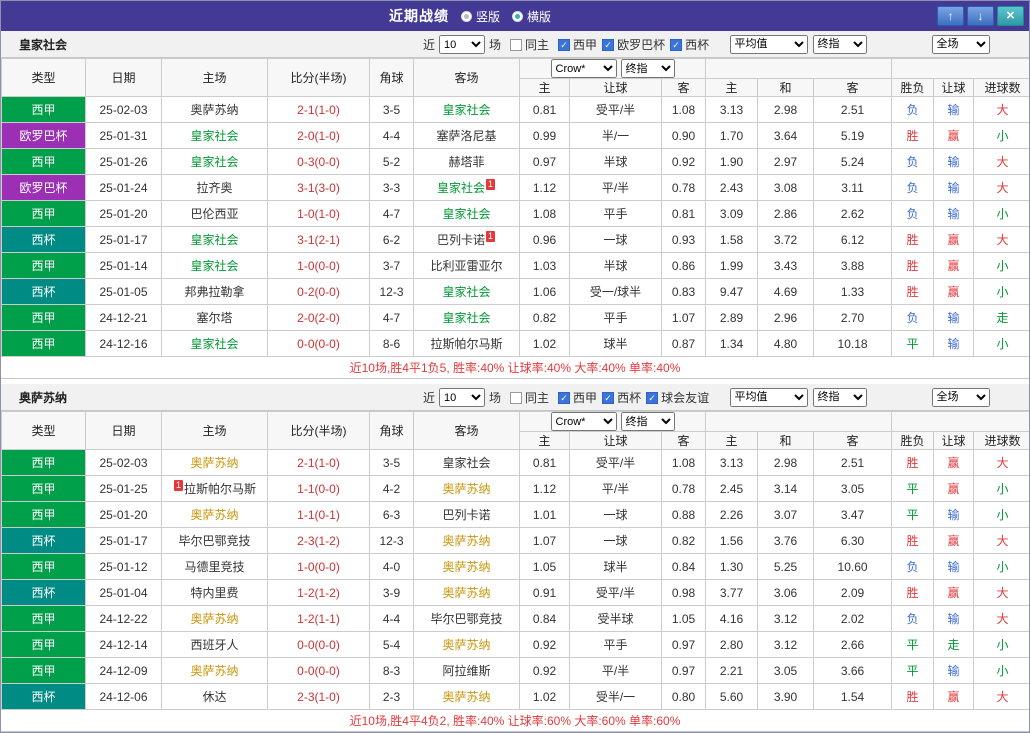 The width and height of the screenshot is (1030, 733). What do you see at coordinates (799, 68) in the screenshot?
I see `avg-header-spacer` at bounding box center [799, 68].